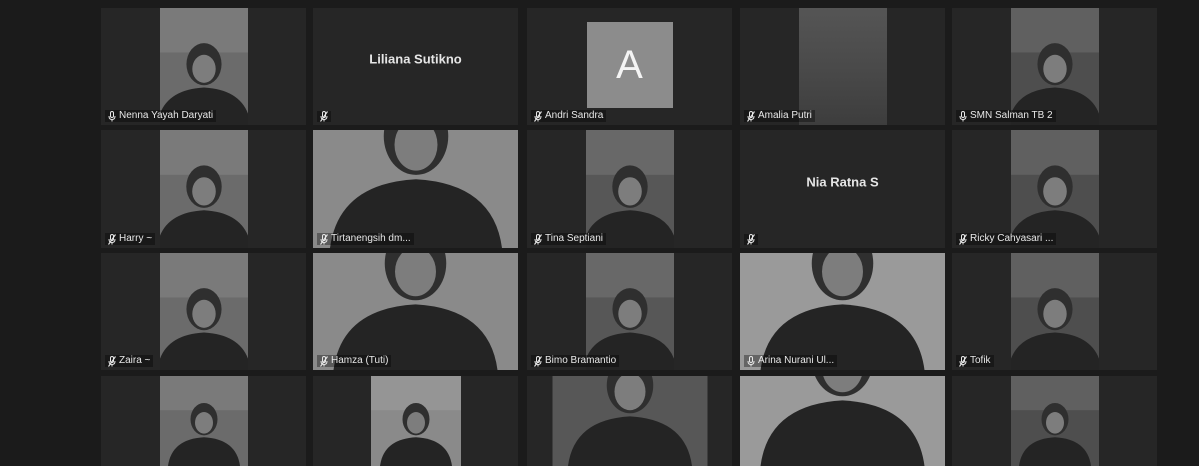  Describe the element at coordinates (574, 238) in the screenshot. I see `participant-name: Tina Septiani` at that location.